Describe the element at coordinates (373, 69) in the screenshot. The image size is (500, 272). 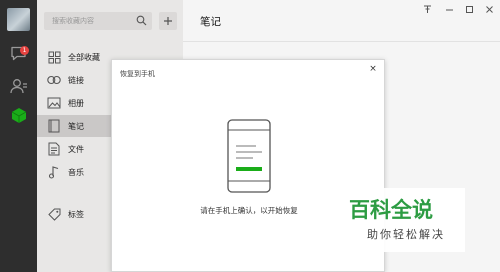
I see `dialog-close-button: ×` at that location.